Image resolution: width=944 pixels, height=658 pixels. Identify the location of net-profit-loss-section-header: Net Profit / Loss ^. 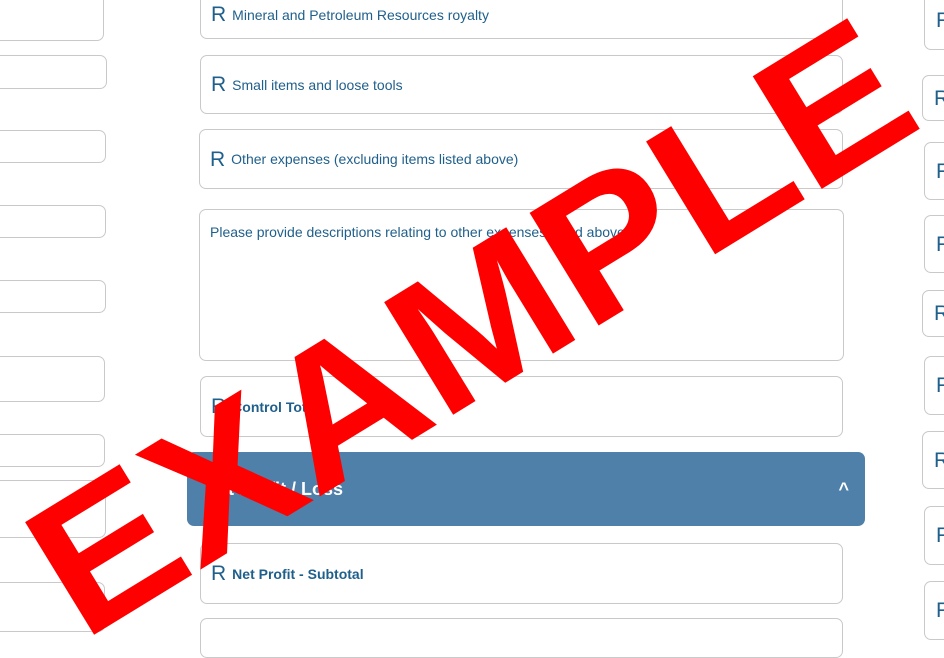
(526, 489).